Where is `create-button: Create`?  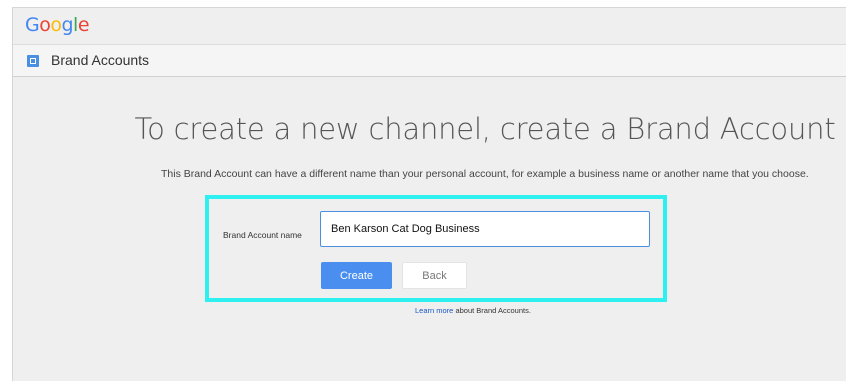
create-button: Create is located at coordinates (356, 275).